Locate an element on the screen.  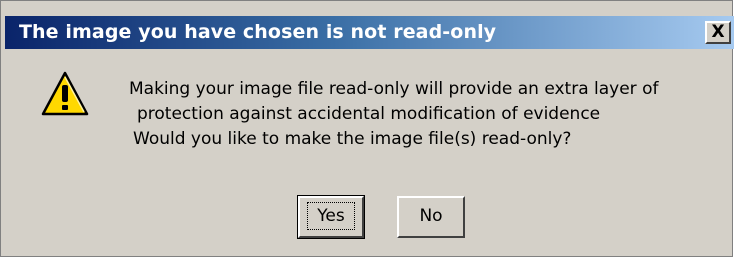
yes-button-label: Yes is located at coordinates (331, 216).